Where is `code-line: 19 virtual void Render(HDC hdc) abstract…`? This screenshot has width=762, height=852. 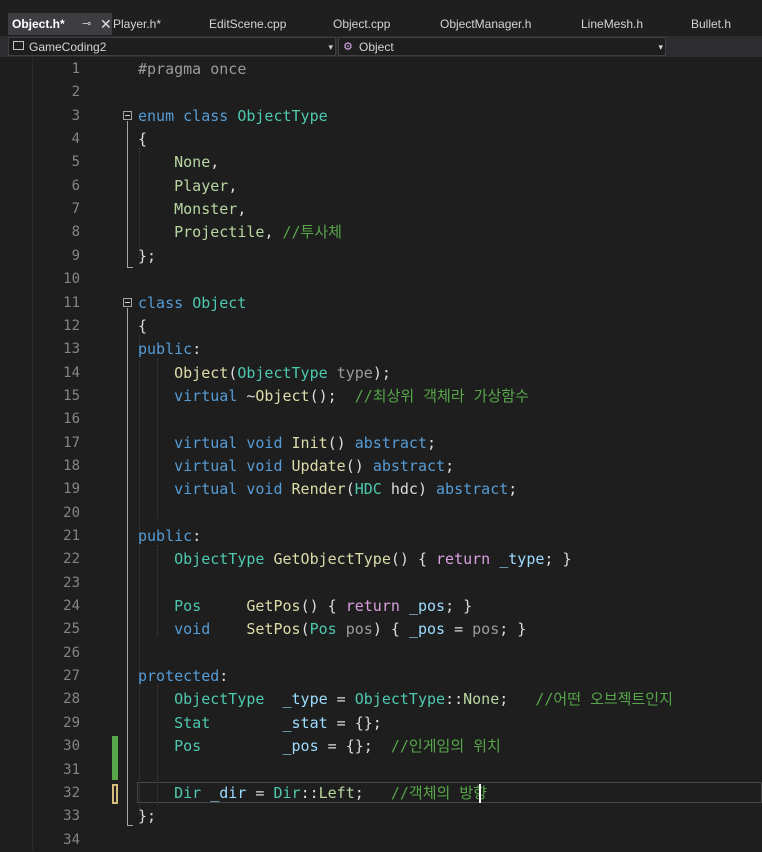
code-line: 19 virtual void Render(HDC hdc) abstract… is located at coordinates (381, 489).